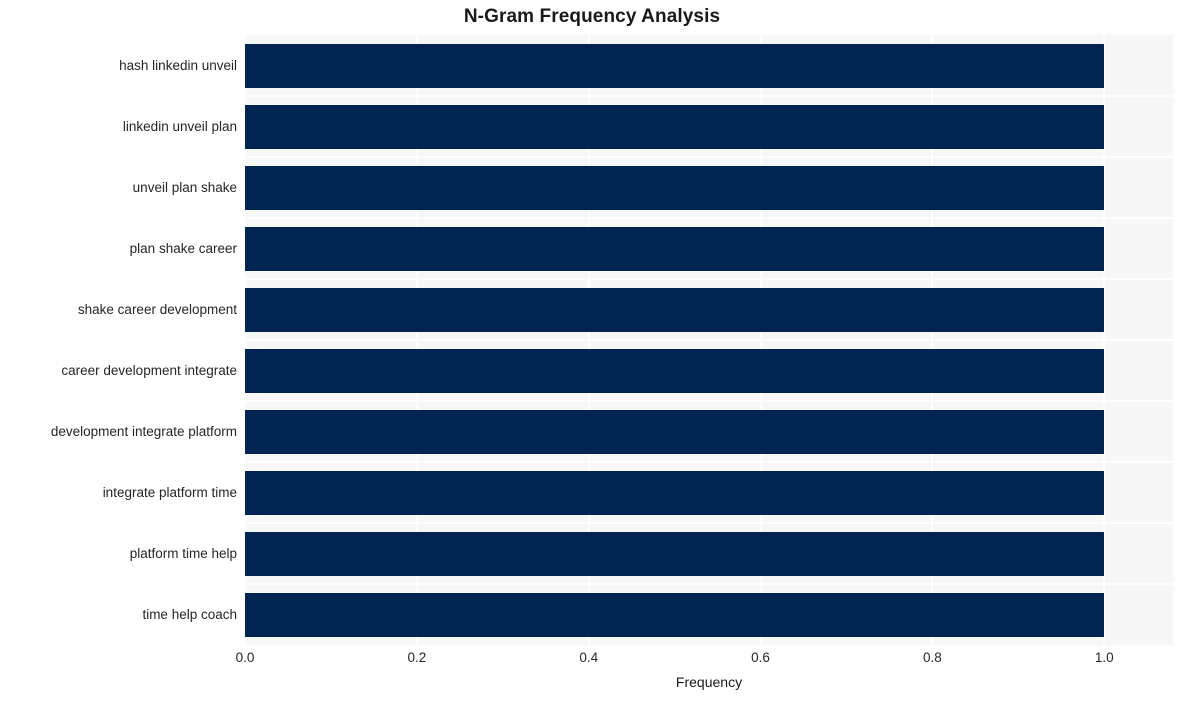 Image resolution: width=1184 pixels, height=701 pixels. What do you see at coordinates (592, 16) in the screenshot?
I see `chart-title: N-Gram Frequency Analysis` at bounding box center [592, 16].